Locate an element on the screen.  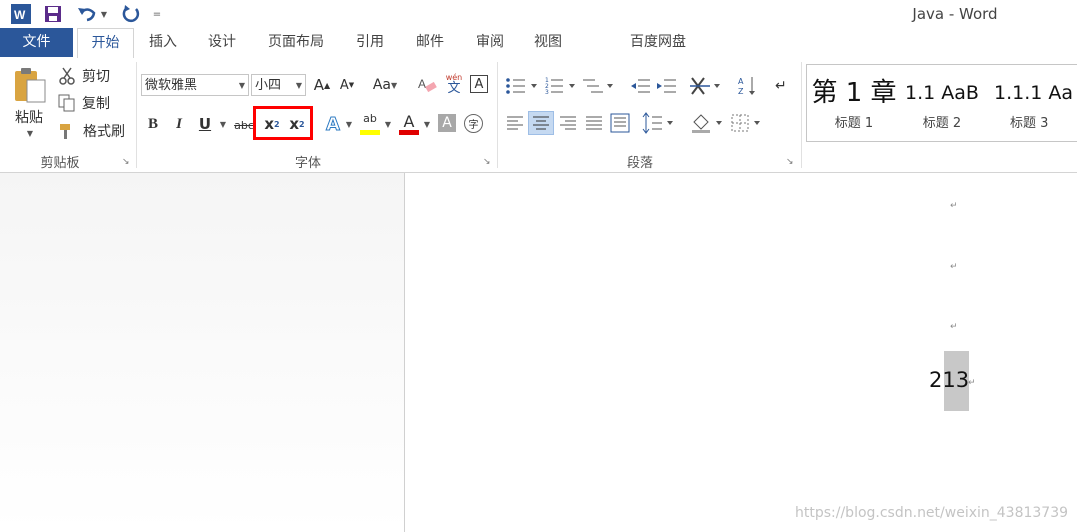
tab-mailings: 邮件 is located at coordinates (430, 42).